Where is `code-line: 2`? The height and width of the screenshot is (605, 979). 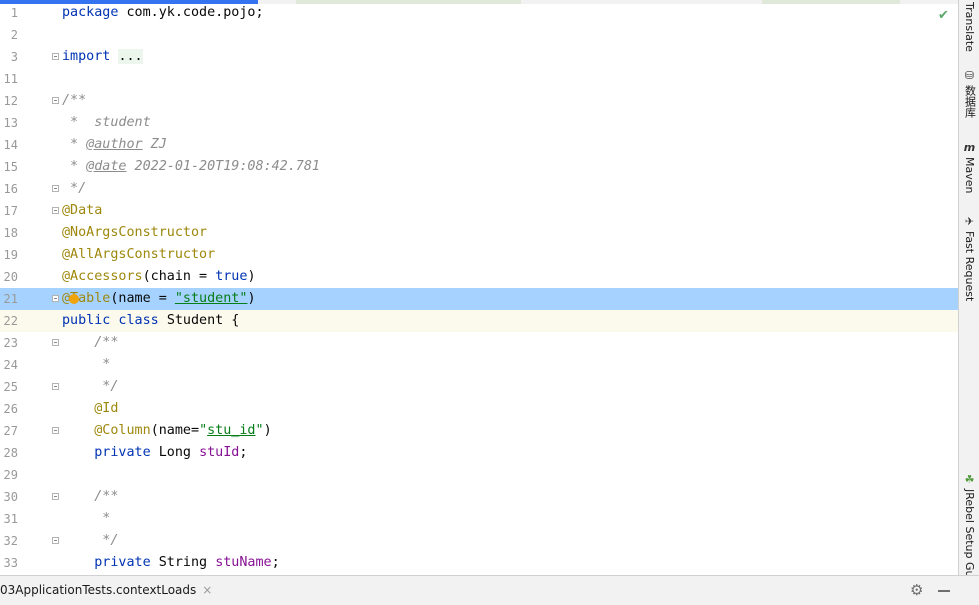 code-line: 2 is located at coordinates (479, 35).